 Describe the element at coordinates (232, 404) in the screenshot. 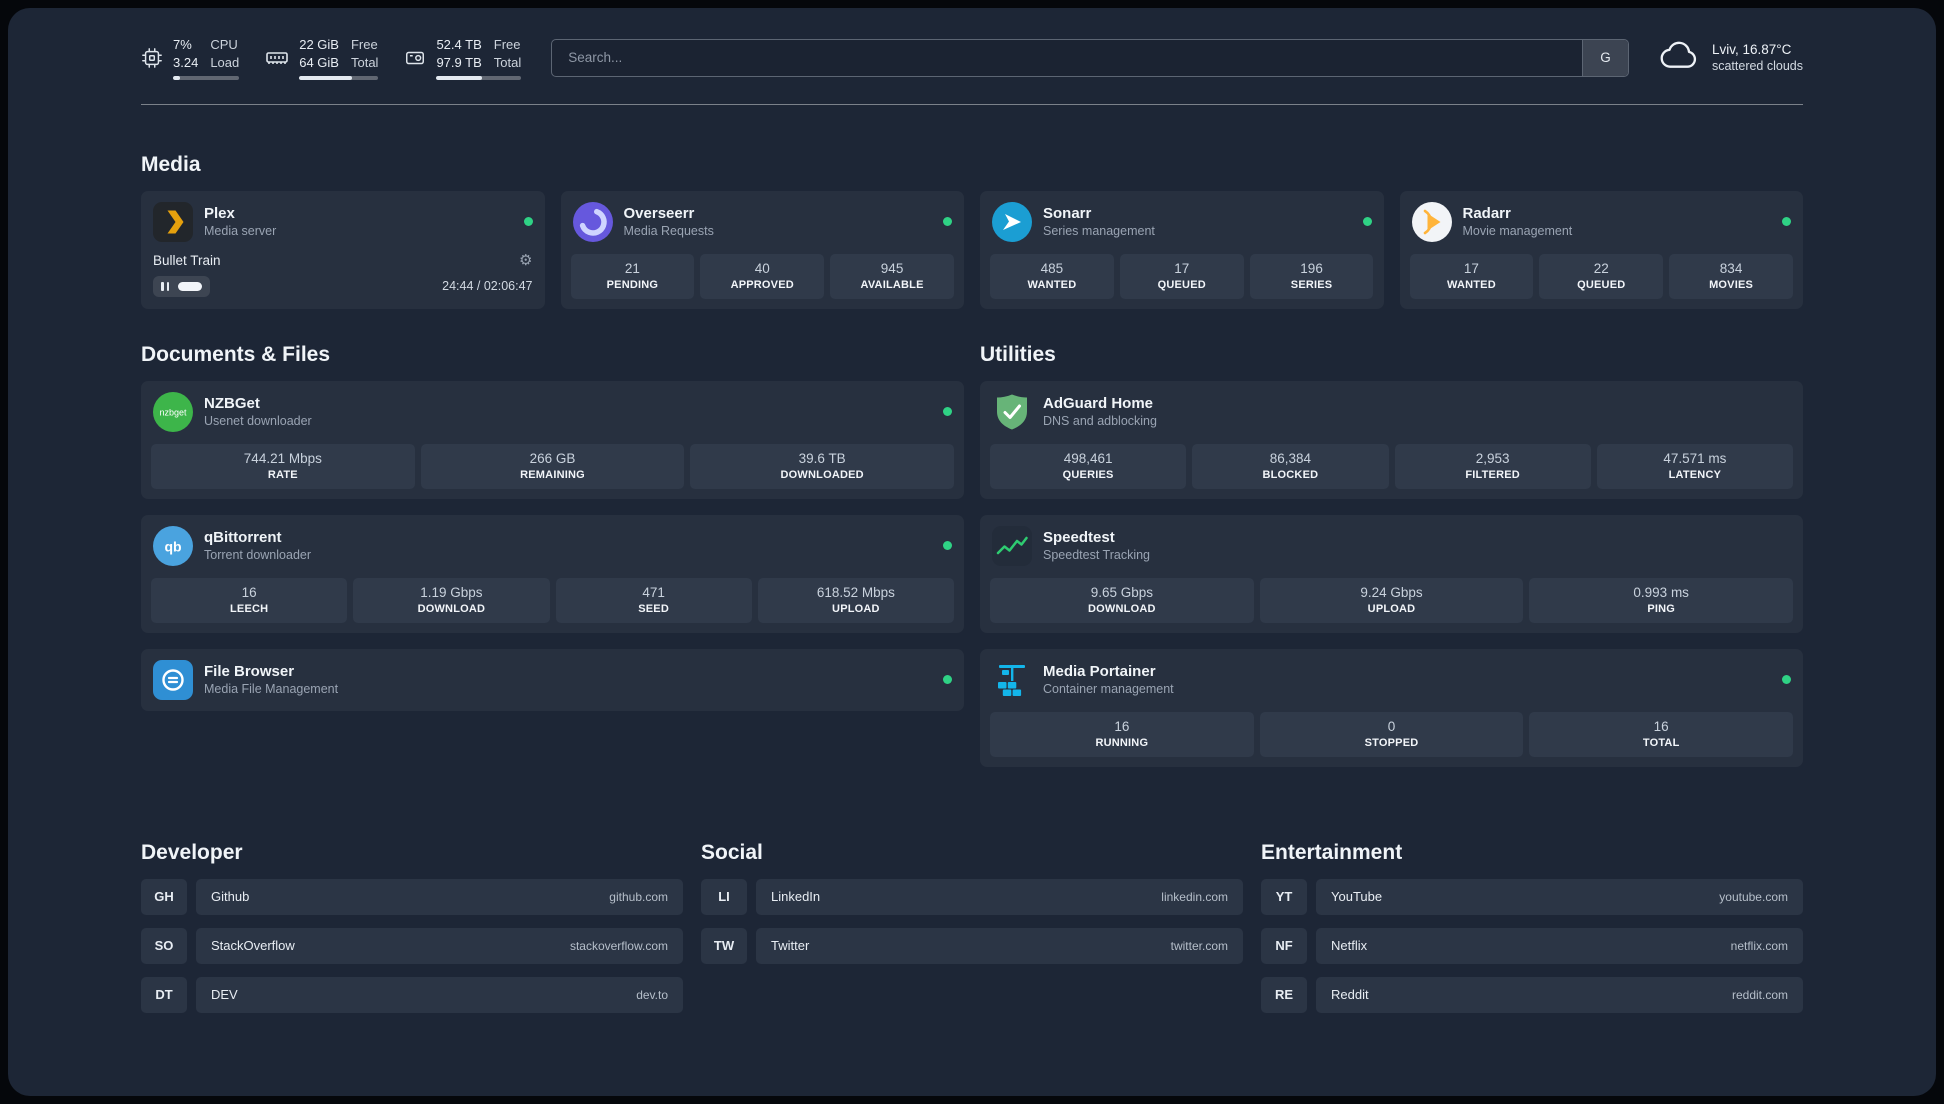

I see `service-name: NZBGet` at that location.